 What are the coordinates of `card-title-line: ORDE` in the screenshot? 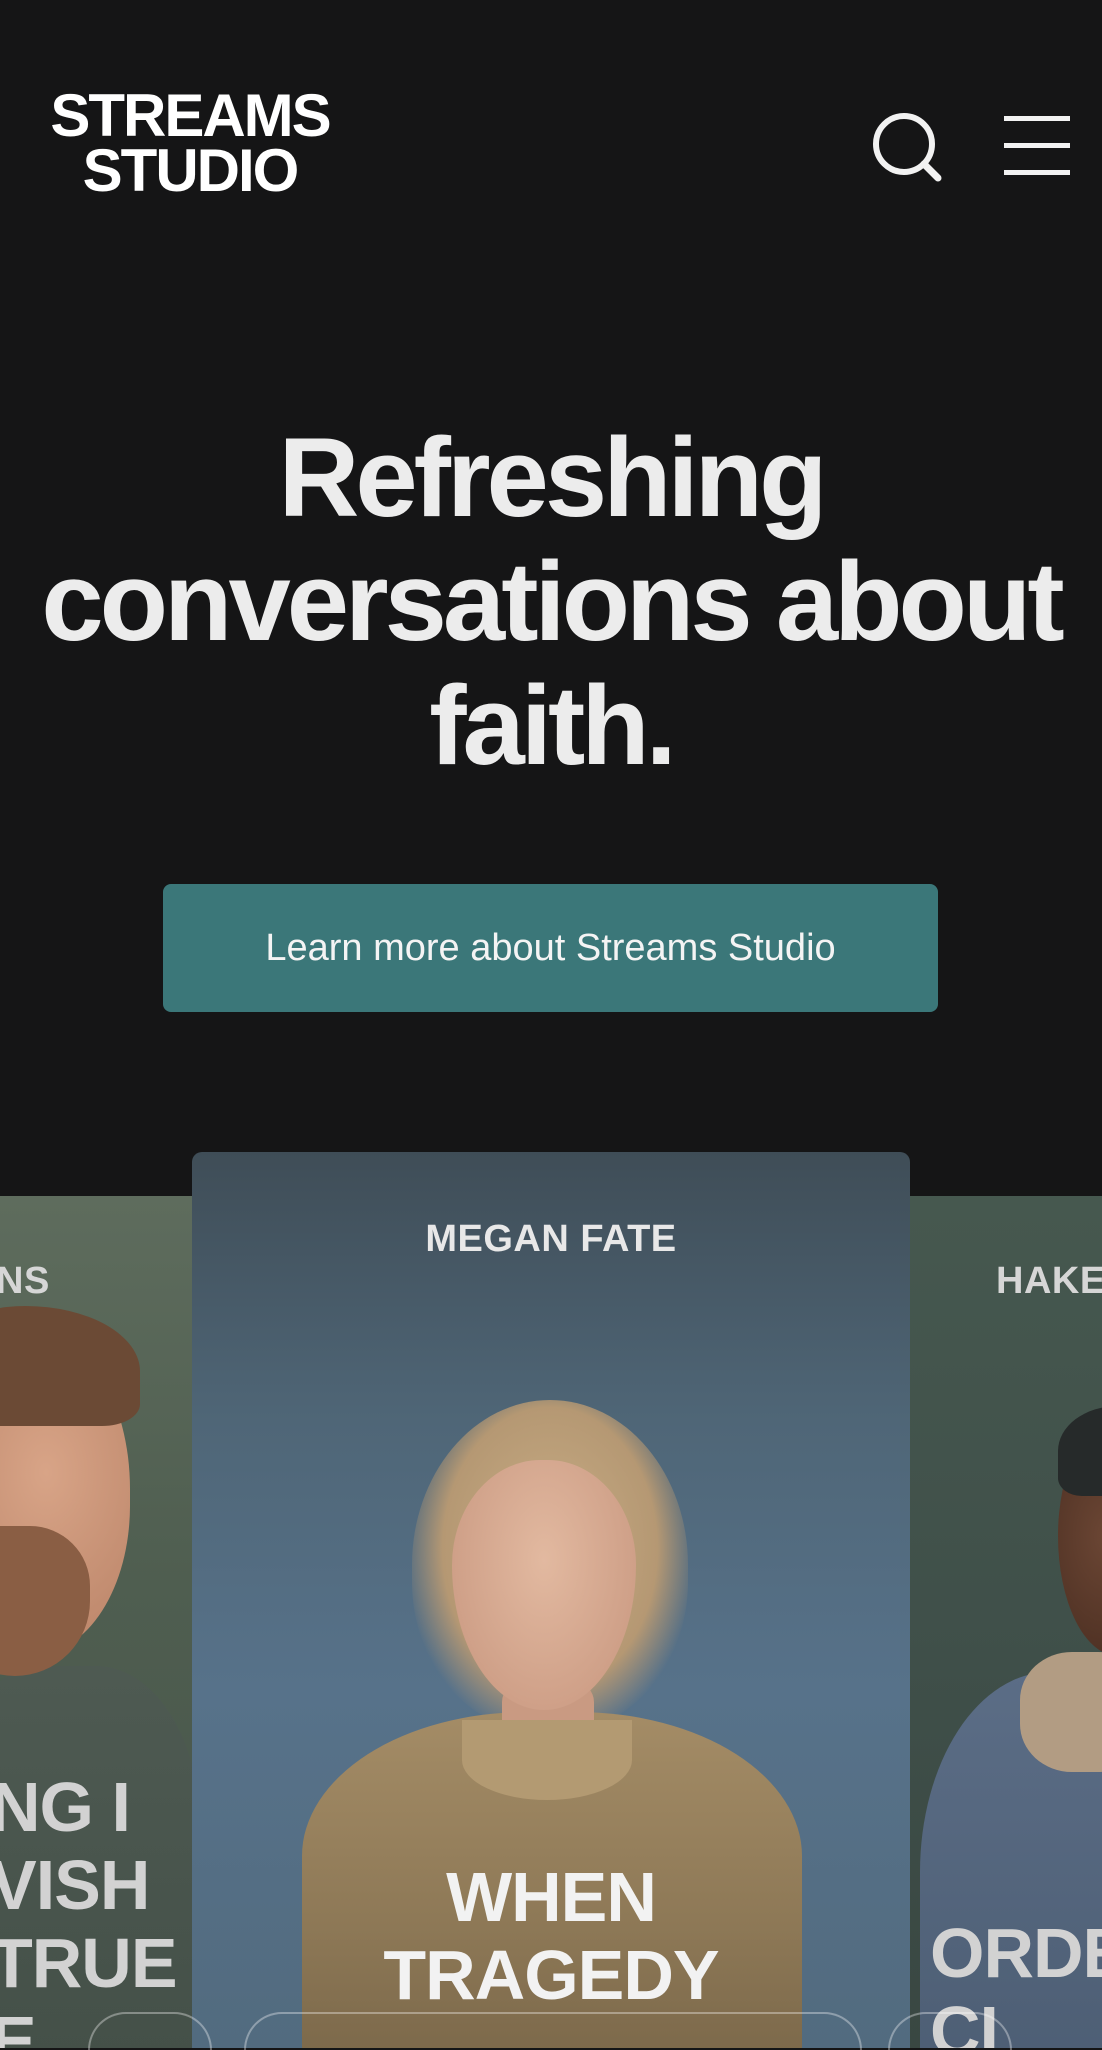 It's located at (1016, 1953).